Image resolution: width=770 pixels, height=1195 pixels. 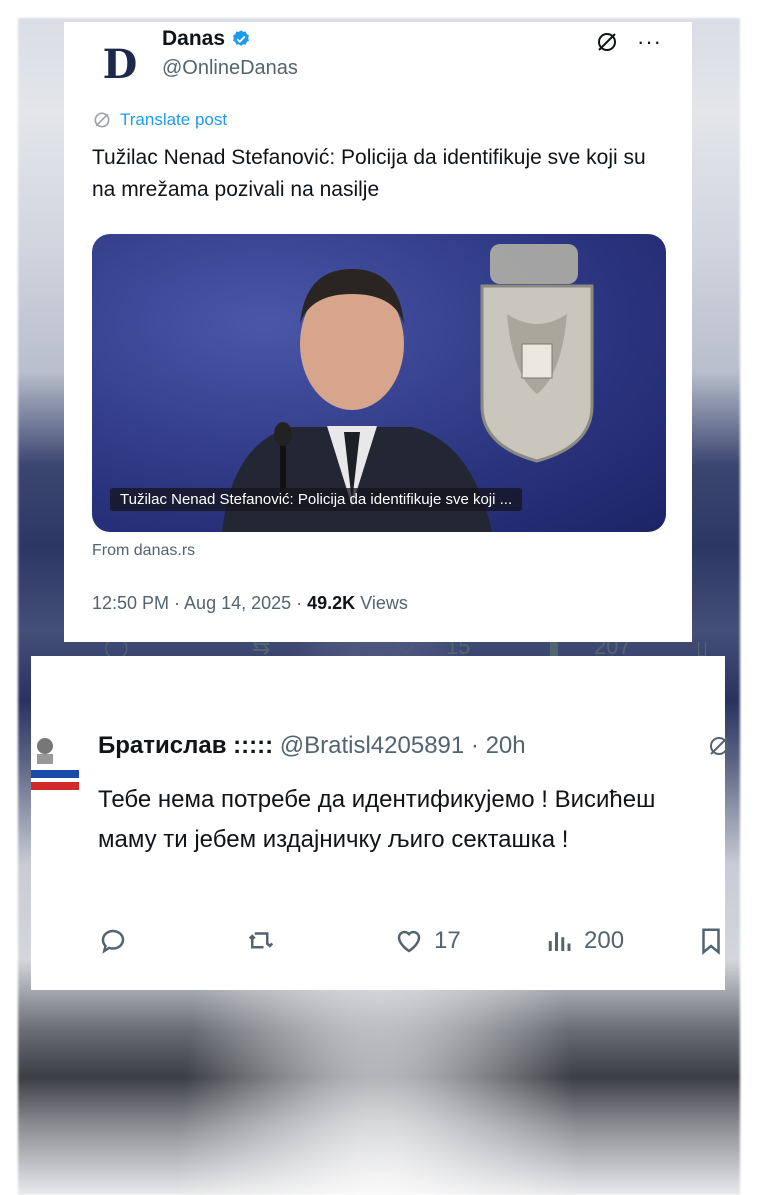 What do you see at coordinates (604, 940) in the screenshot?
I see `views-count: 200` at bounding box center [604, 940].